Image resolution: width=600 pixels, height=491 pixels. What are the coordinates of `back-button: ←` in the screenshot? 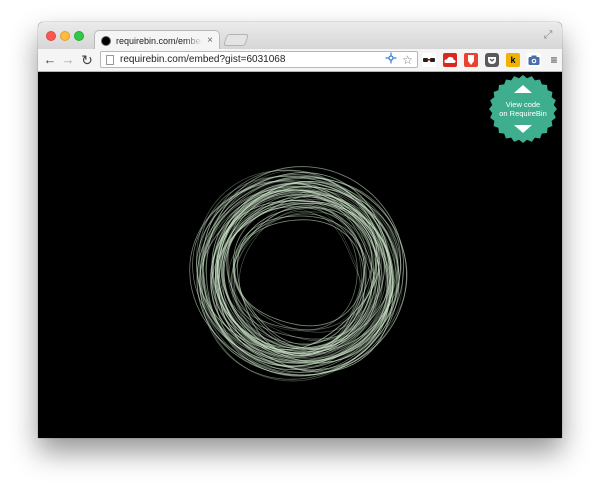 It's located at (50, 60).